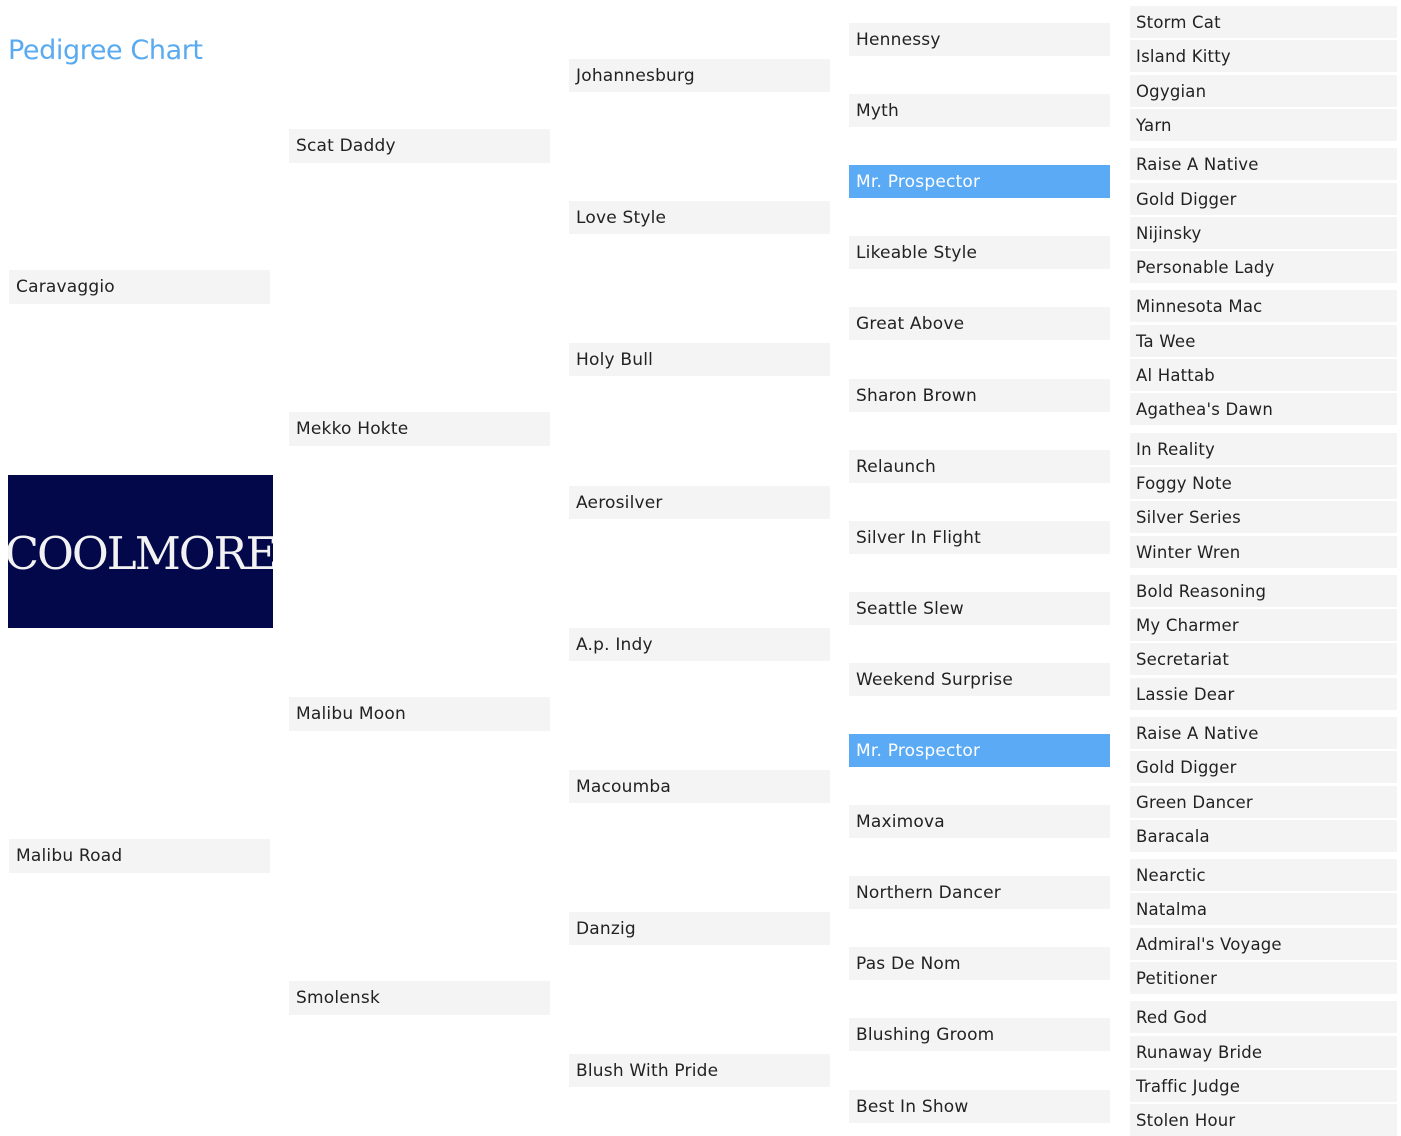  Describe the element at coordinates (1263, 125) in the screenshot. I see `gen5-item: Yarn` at that location.